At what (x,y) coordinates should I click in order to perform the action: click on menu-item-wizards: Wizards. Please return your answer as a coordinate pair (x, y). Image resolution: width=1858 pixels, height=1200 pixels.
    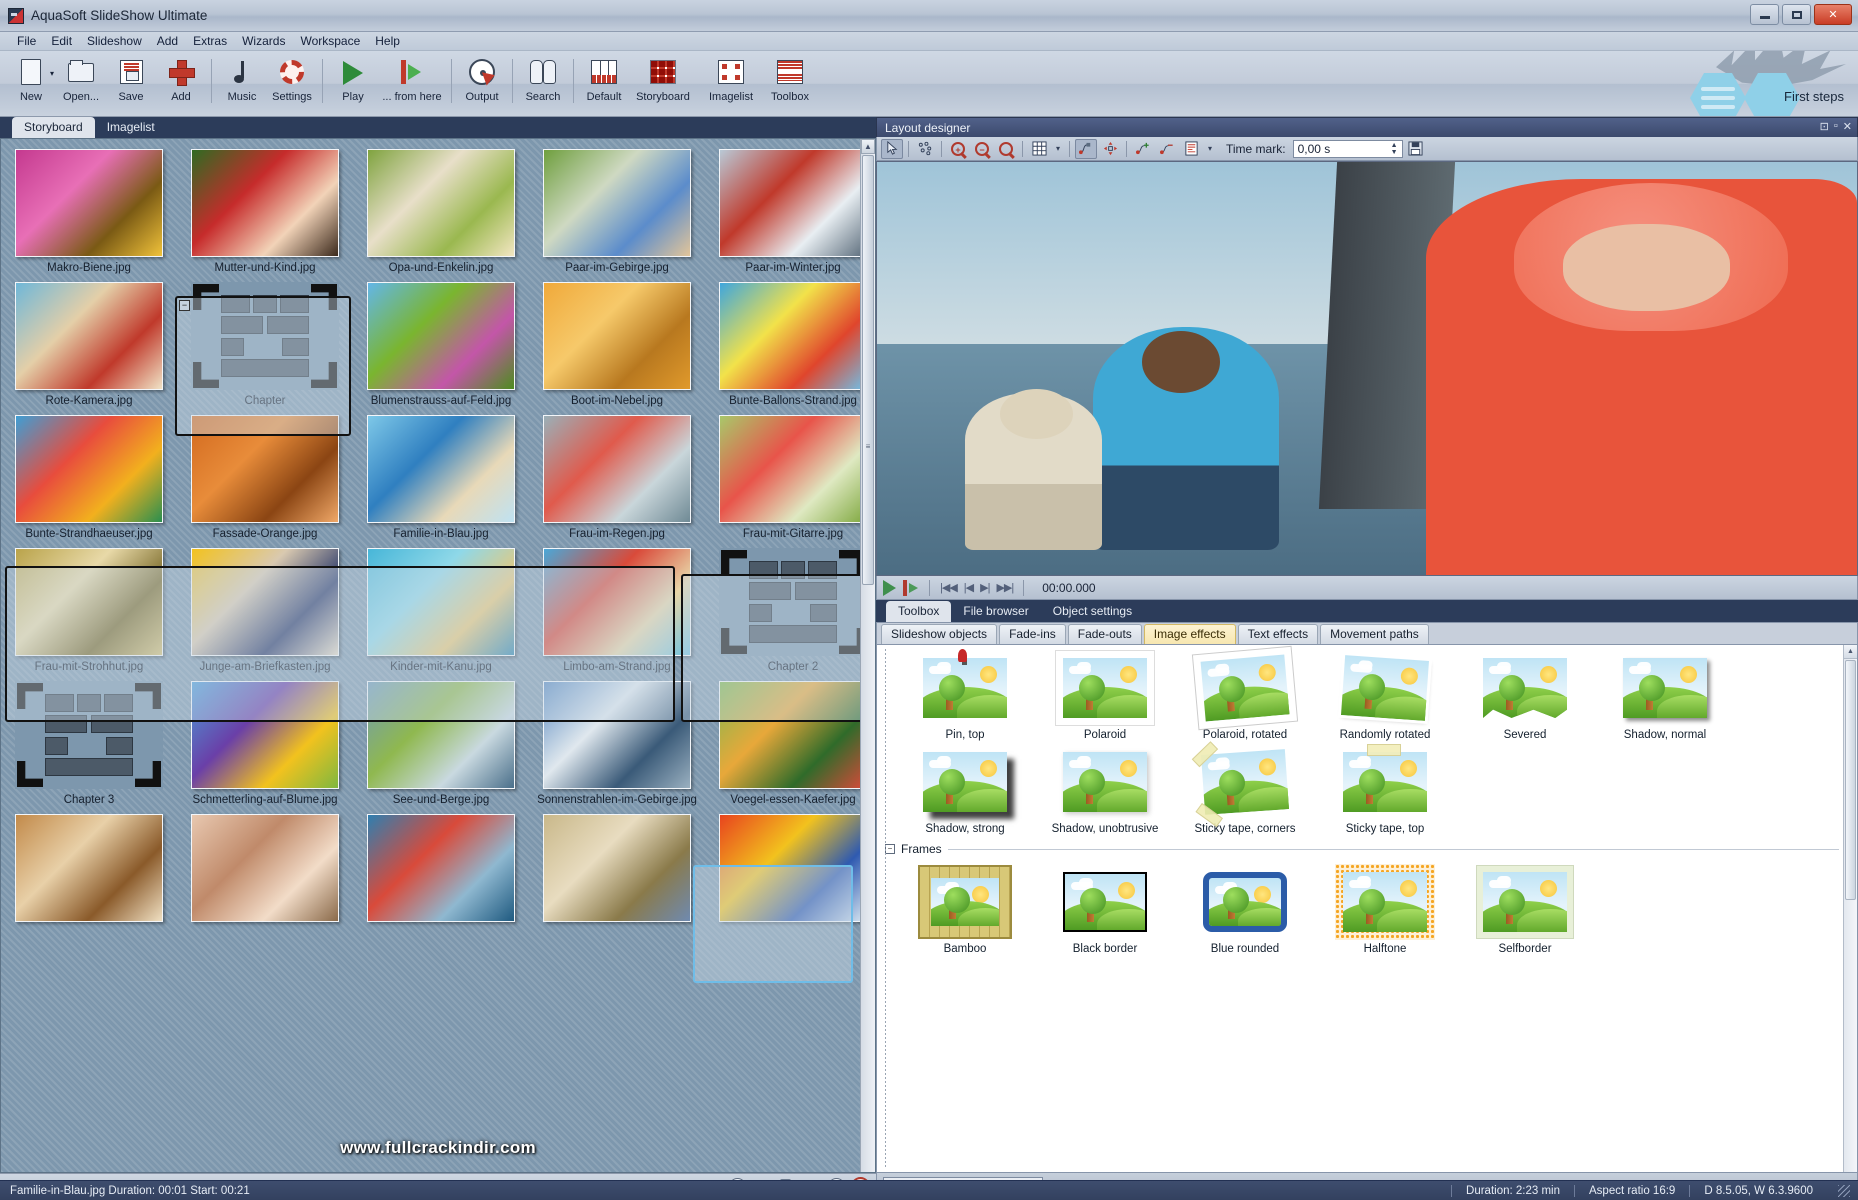
    Looking at the image, I should click on (263, 41).